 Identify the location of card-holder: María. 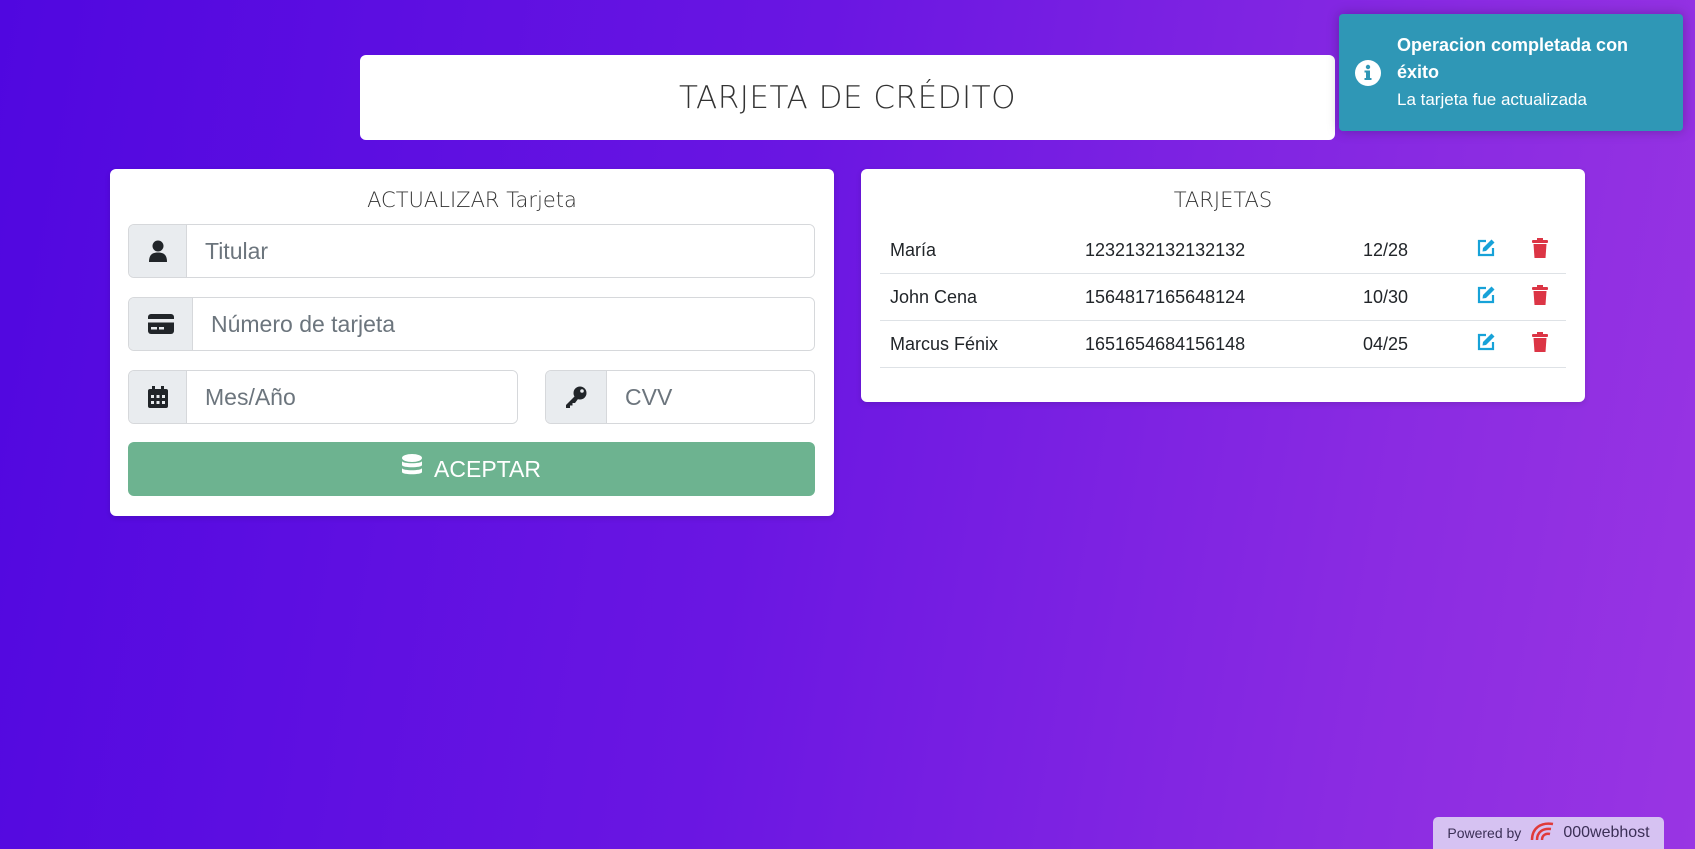
(977, 250).